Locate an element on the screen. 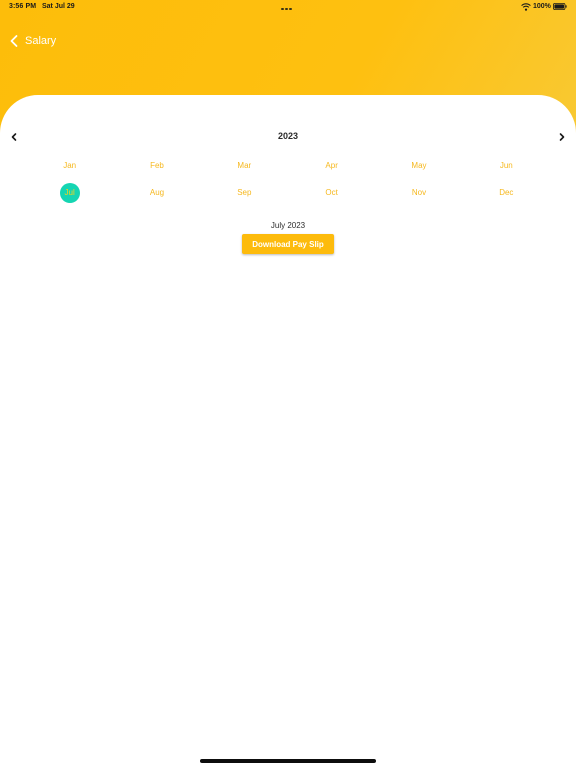 Image resolution: width=576 pixels, height=768 pixels. month-mar: Mar is located at coordinates (244, 165).